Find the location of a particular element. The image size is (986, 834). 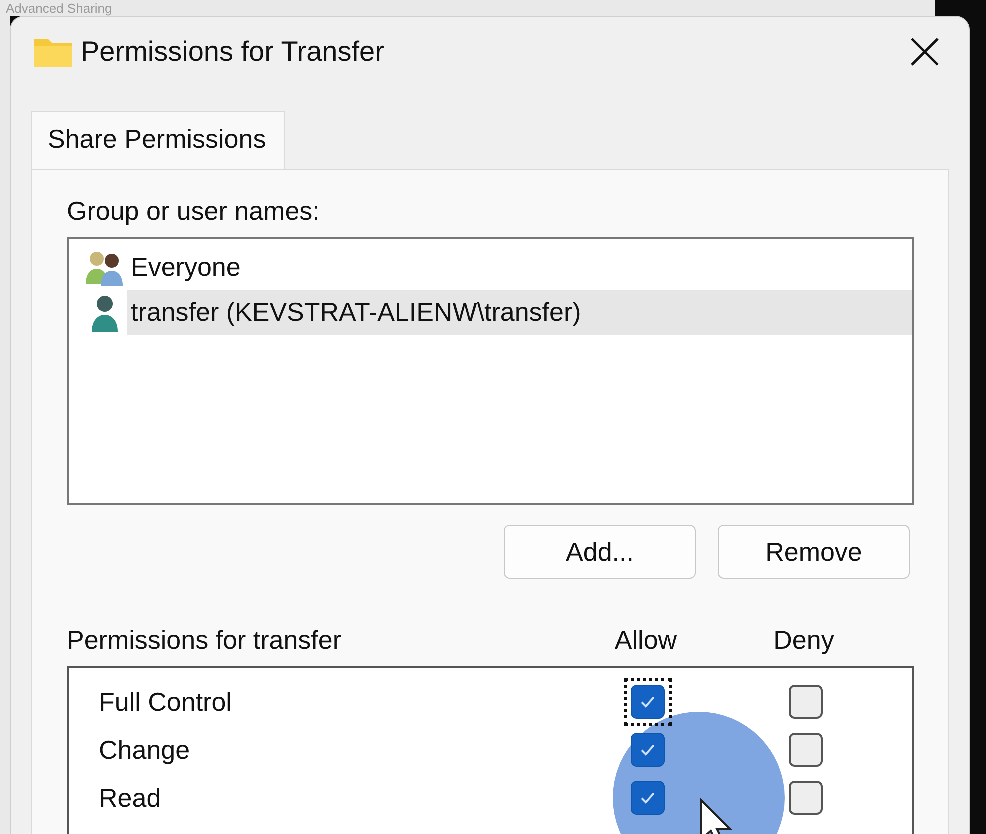

permission-name: Change is located at coordinates (144, 750).